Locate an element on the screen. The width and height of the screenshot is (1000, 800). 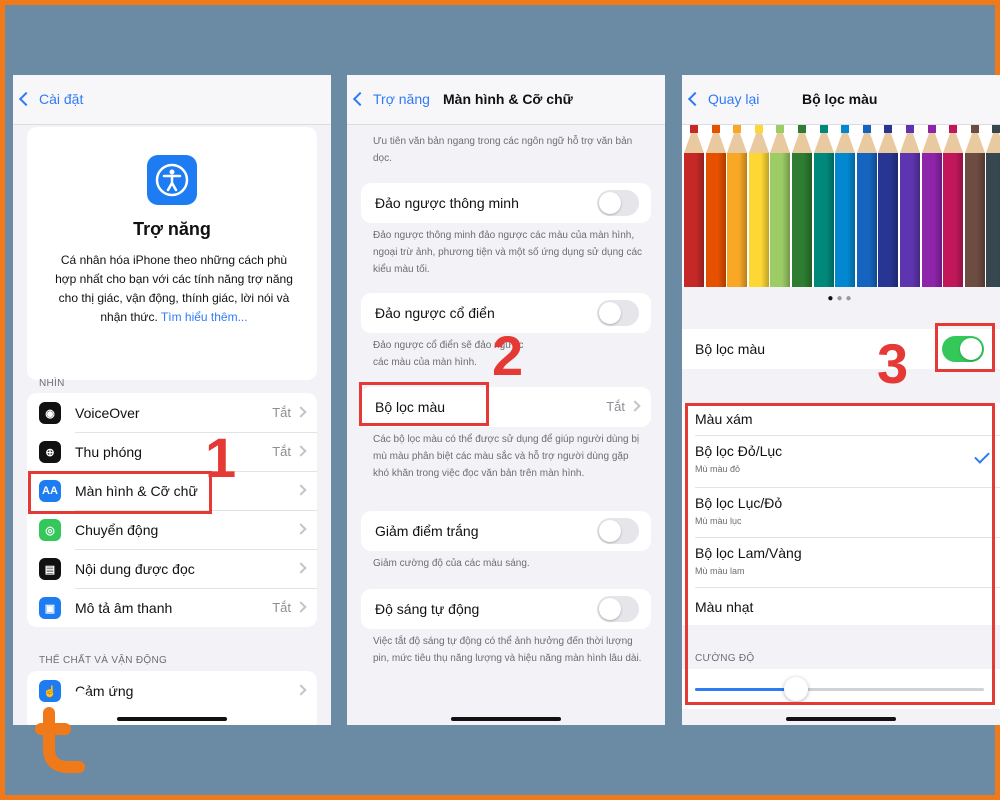
reduce-white-toggle is located at coordinates (618, 531).